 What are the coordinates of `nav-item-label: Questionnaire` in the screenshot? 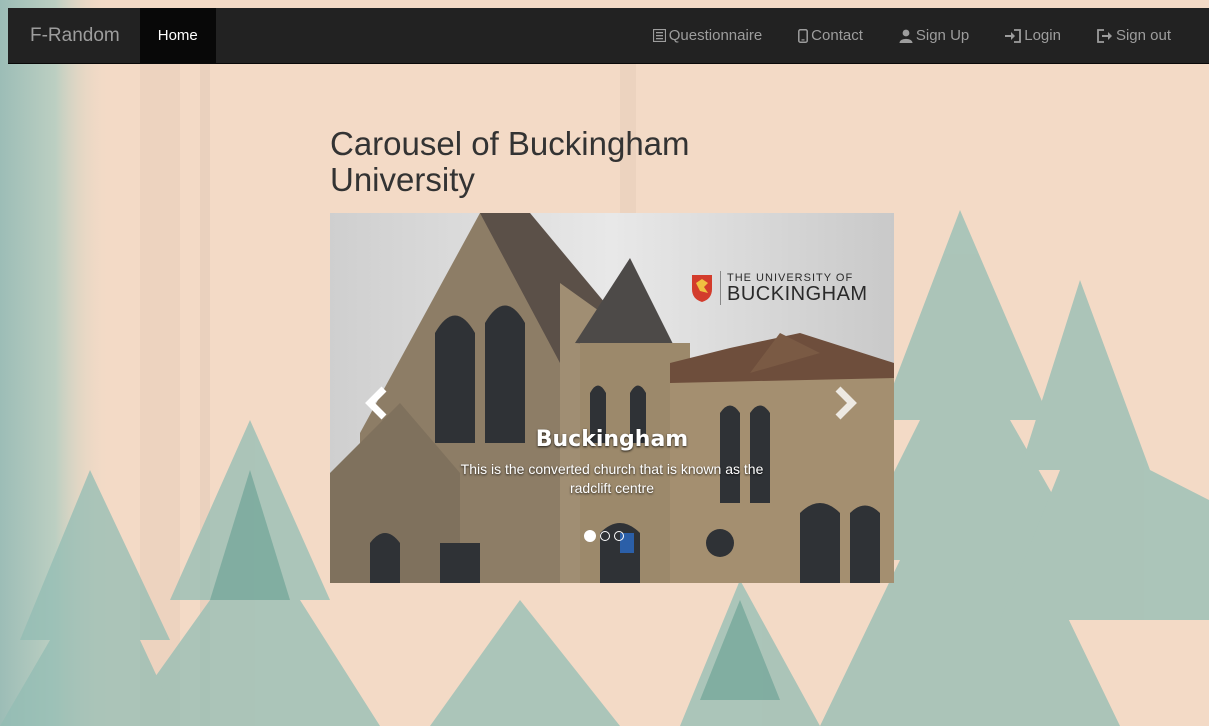 It's located at (715, 35).